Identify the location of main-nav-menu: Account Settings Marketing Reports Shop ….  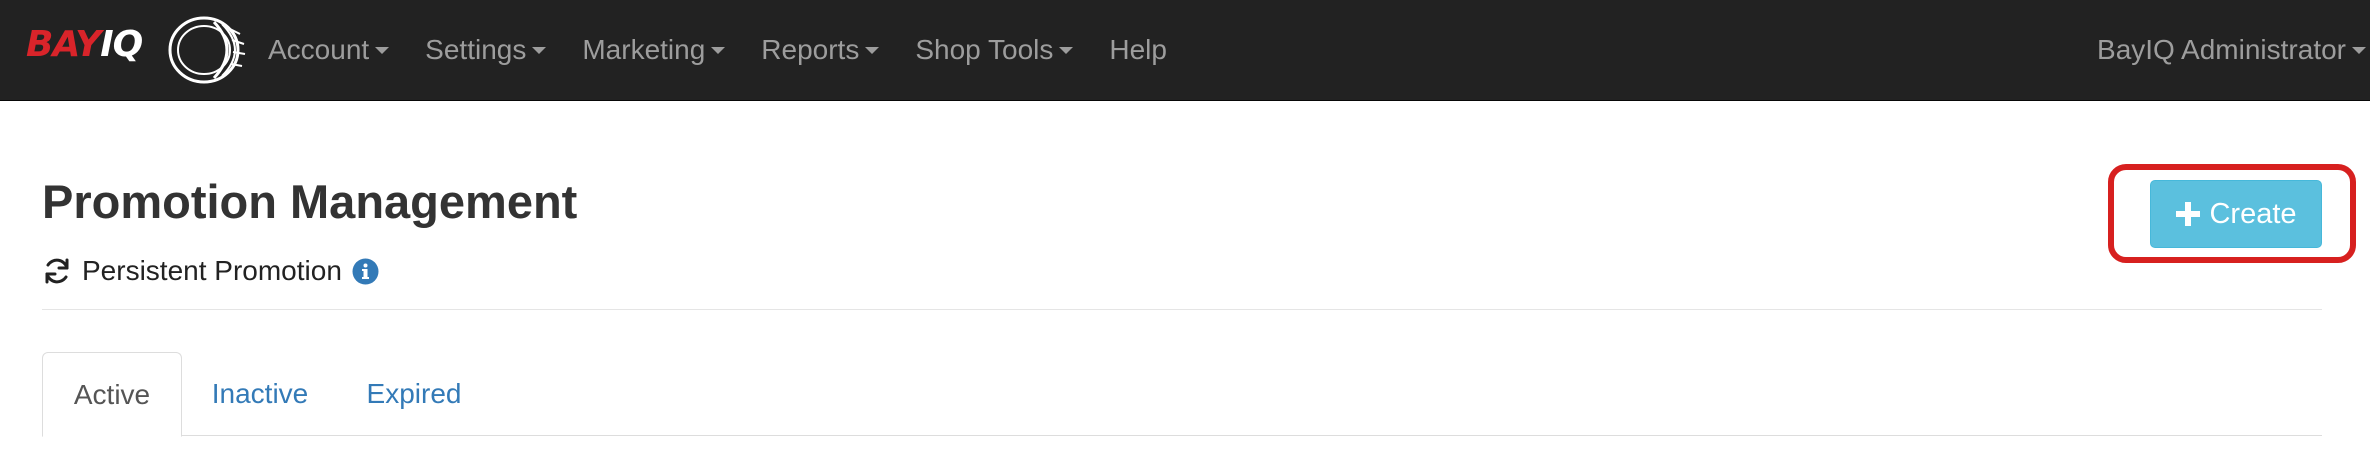
(717, 50).